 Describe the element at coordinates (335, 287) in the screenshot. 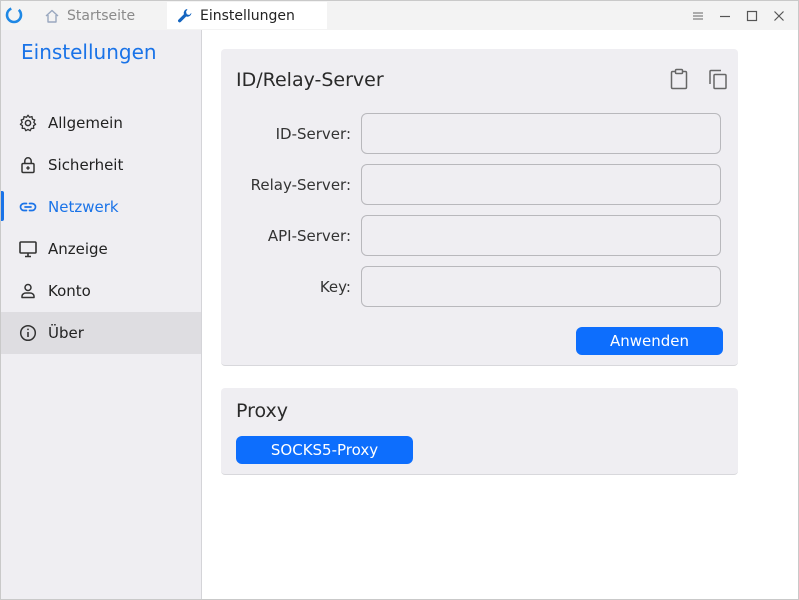

I see `key-label: Key:` at that location.